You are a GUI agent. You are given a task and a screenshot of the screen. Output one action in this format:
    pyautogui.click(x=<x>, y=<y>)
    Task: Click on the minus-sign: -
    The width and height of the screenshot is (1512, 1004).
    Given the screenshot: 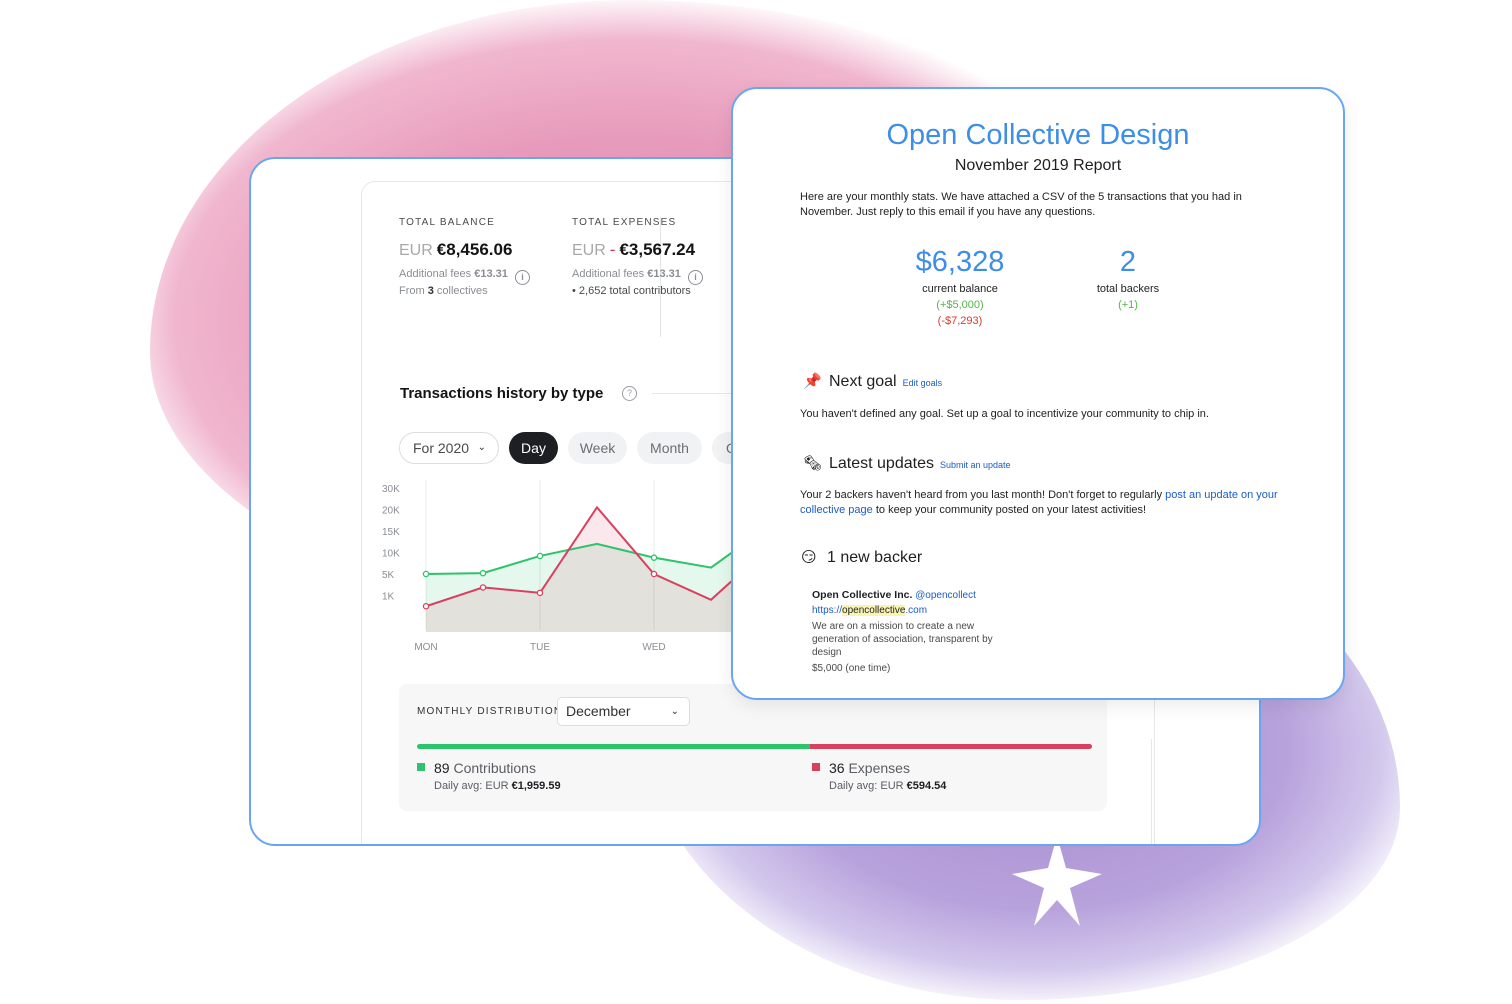 What is the action you would take?
    pyautogui.click(x=612, y=249)
    